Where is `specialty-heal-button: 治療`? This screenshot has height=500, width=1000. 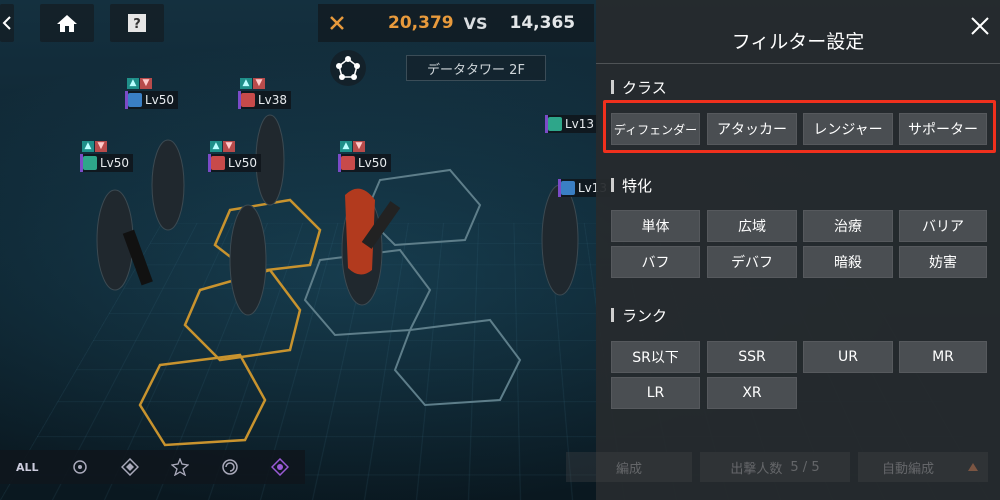
specialty-heal-button: 治療 is located at coordinates (848, 226).